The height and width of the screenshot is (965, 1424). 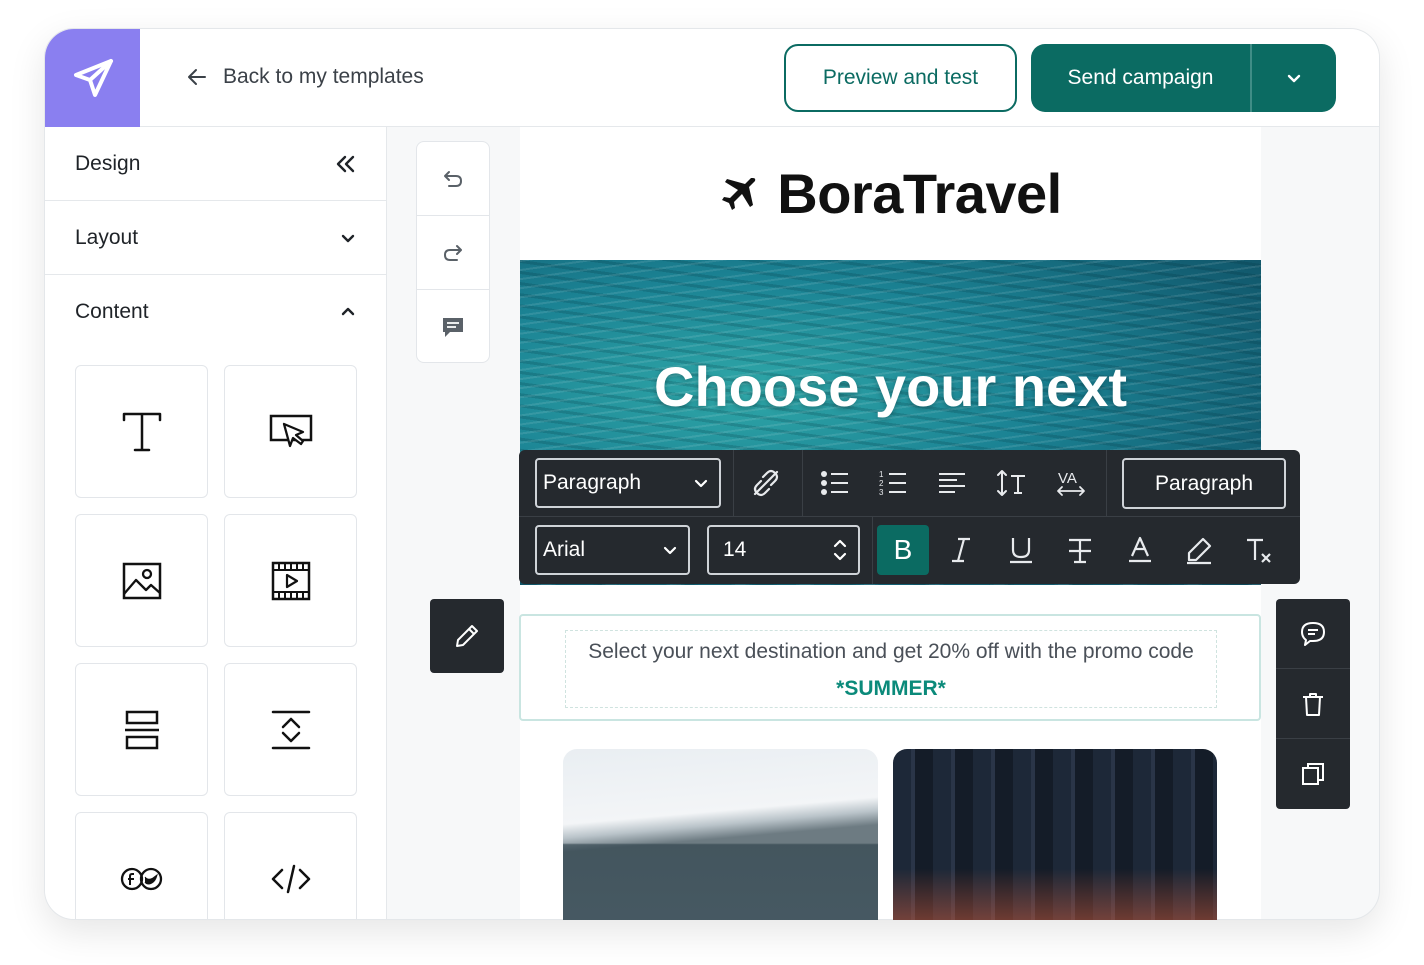 I want to click on strikethrough-button, so click(x=1080, y=550).